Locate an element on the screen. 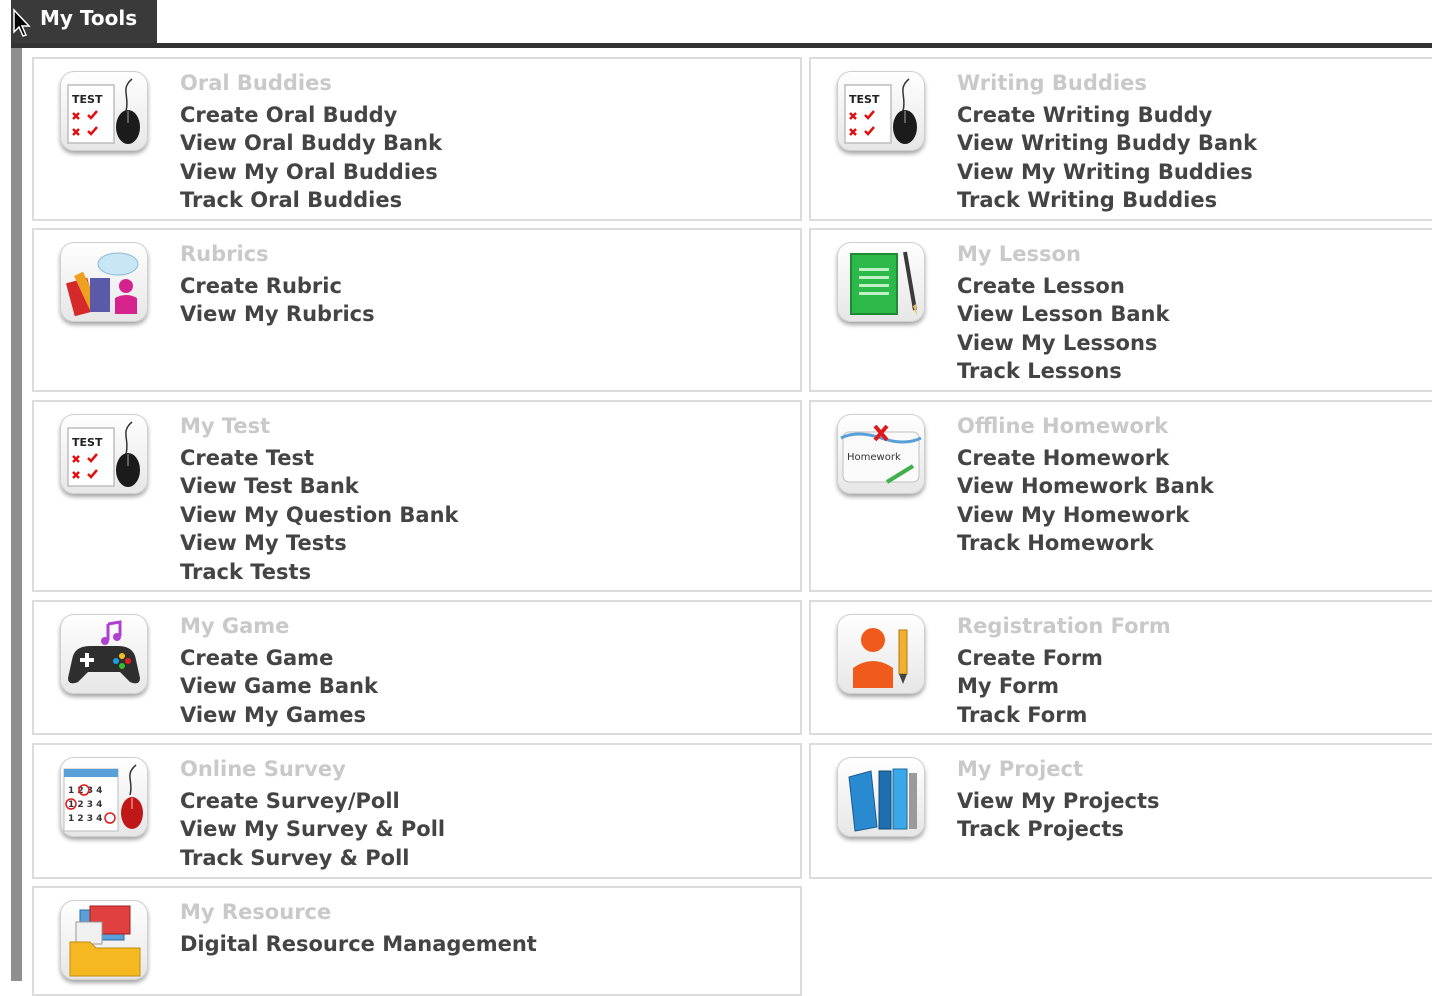  project-binders-icon is located at coordinates (881, 797).